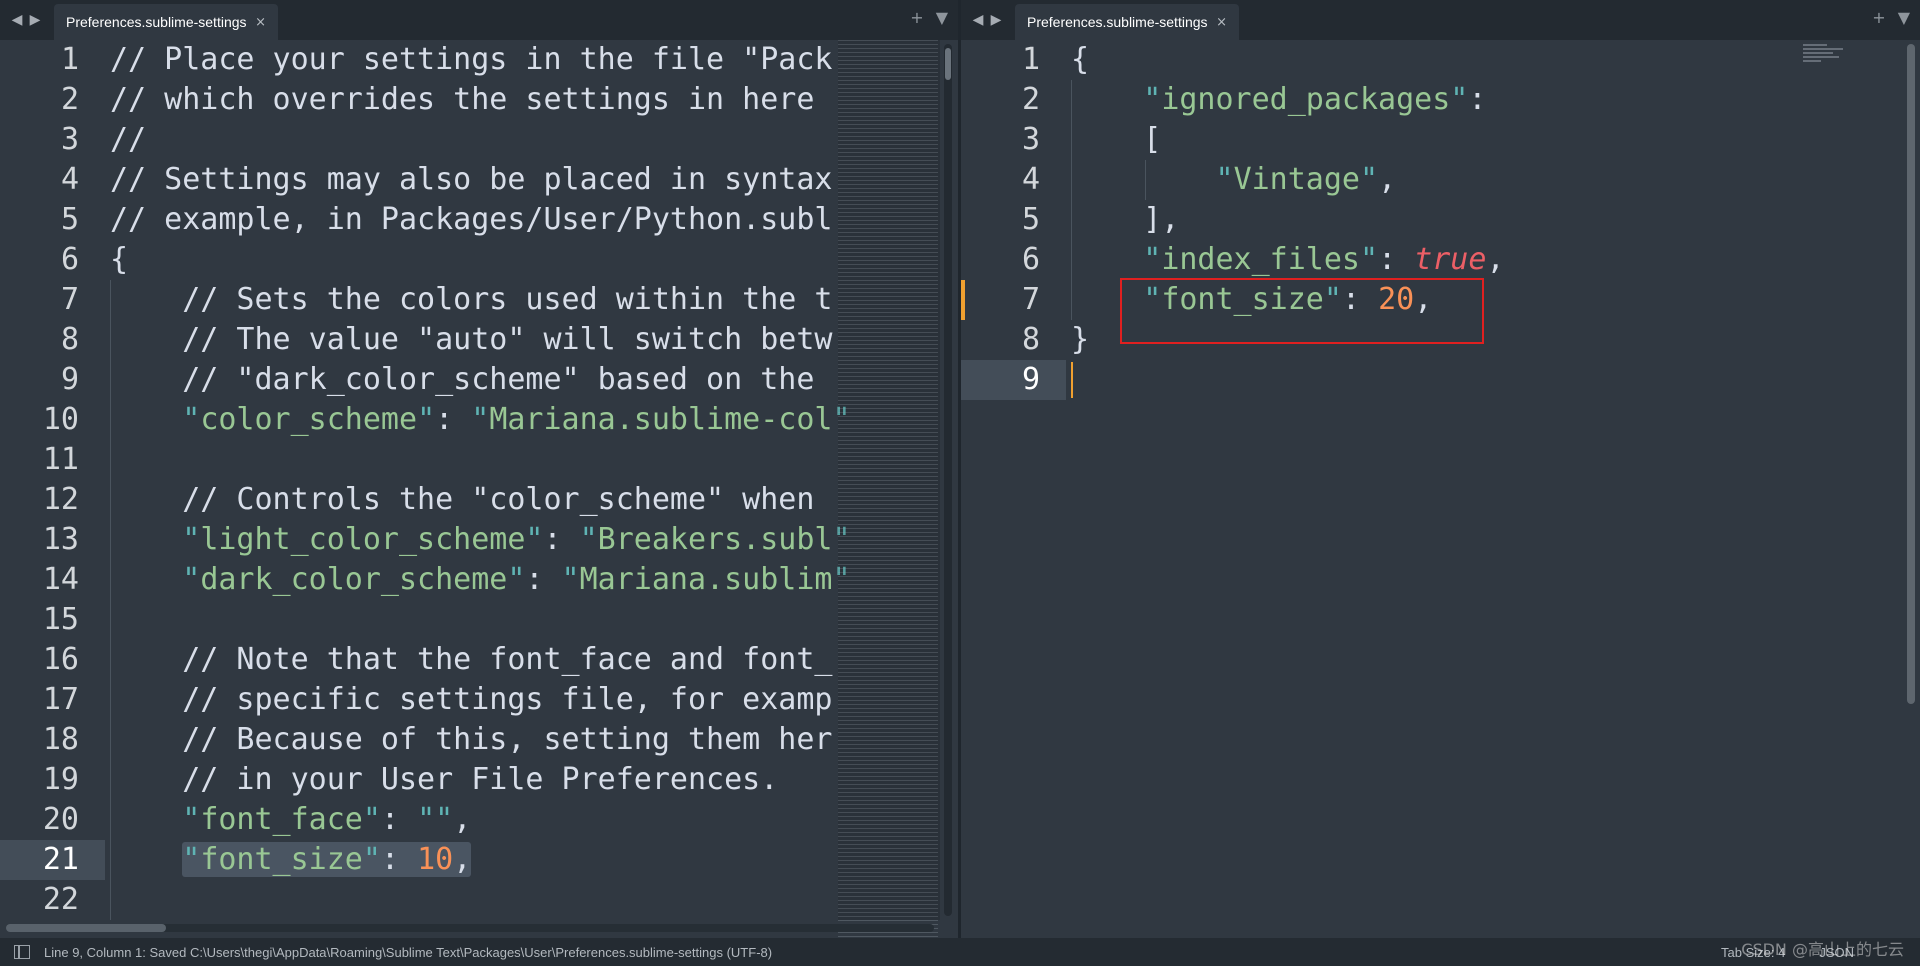  What do you see at coordinates (929, 17) in the screenshot?
I see `left-tab-tools: + ▼` at bounding box center [929, 17].